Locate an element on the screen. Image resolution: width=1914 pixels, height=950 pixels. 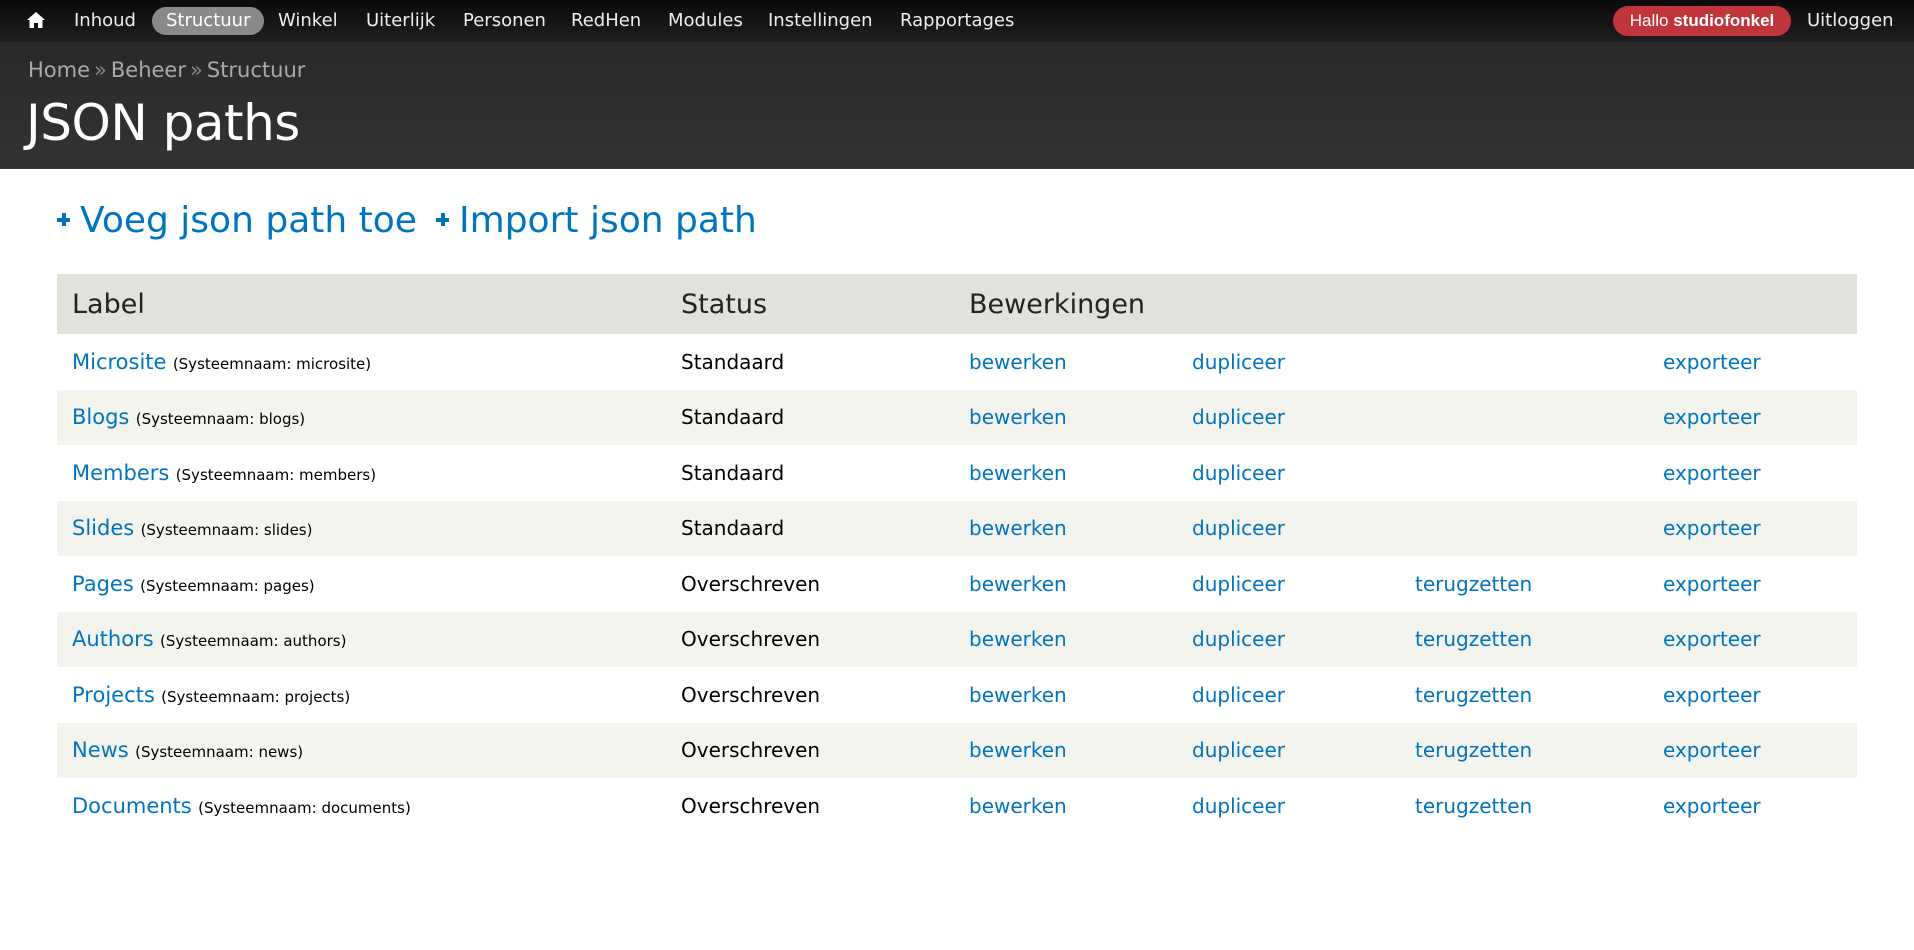
column-header-label: Label is located at coordinates (361, 304).